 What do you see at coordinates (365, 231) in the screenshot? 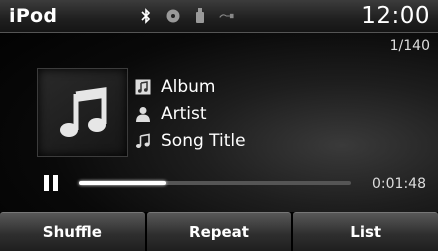
I see `list-button: List` at bounding box center [365, 231].